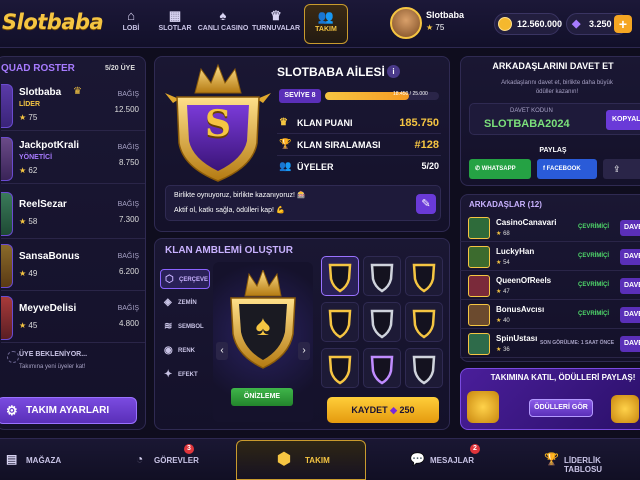  I want to click on next-arrow-icon: ›, so click(304, 351).